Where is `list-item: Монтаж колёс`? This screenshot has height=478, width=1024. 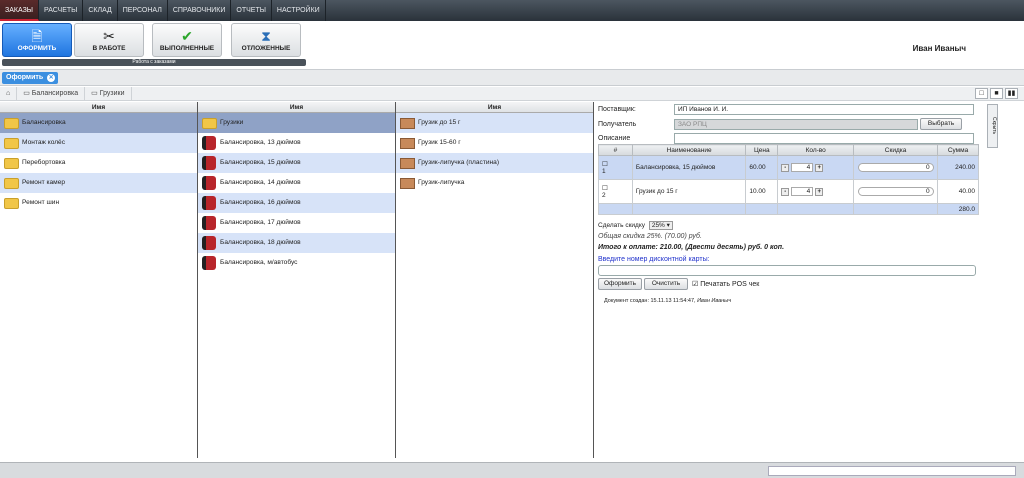
list-item: Монтаж колёс is located at coordinates (98, 143).